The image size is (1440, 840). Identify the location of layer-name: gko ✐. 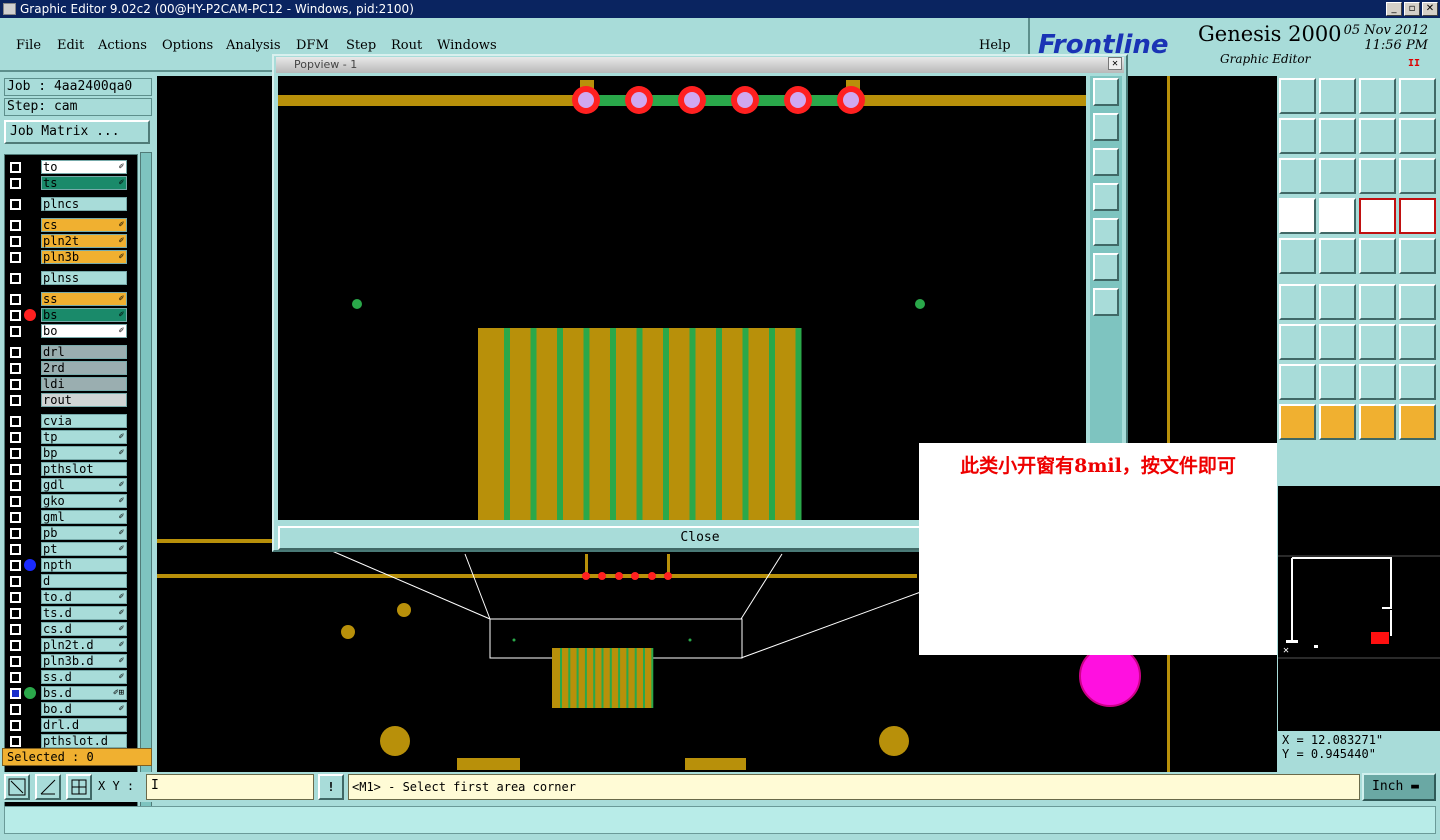
(84, 501).